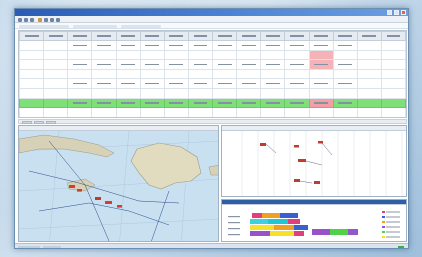 The width and height of the screenshot is (422, 257). I want to click on filter-field, so click(141, 26).